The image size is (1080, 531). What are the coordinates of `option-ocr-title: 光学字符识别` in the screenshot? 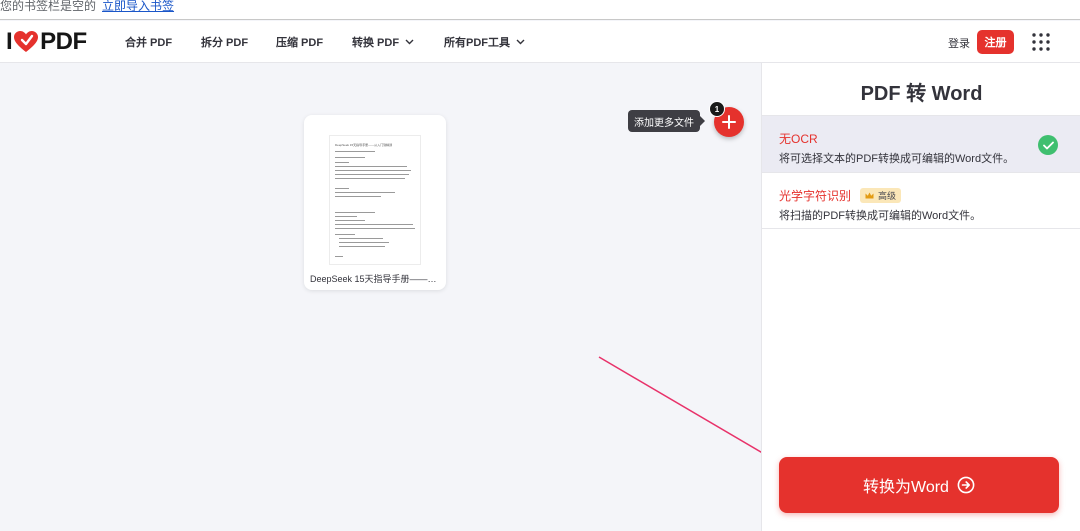 It's located at (815, 196).